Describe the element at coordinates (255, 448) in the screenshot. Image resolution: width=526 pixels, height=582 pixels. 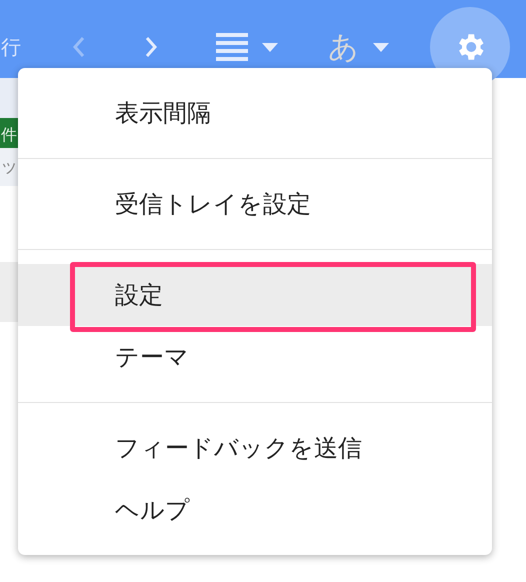
I see `menu-item: フィードバックを送信` at that location.